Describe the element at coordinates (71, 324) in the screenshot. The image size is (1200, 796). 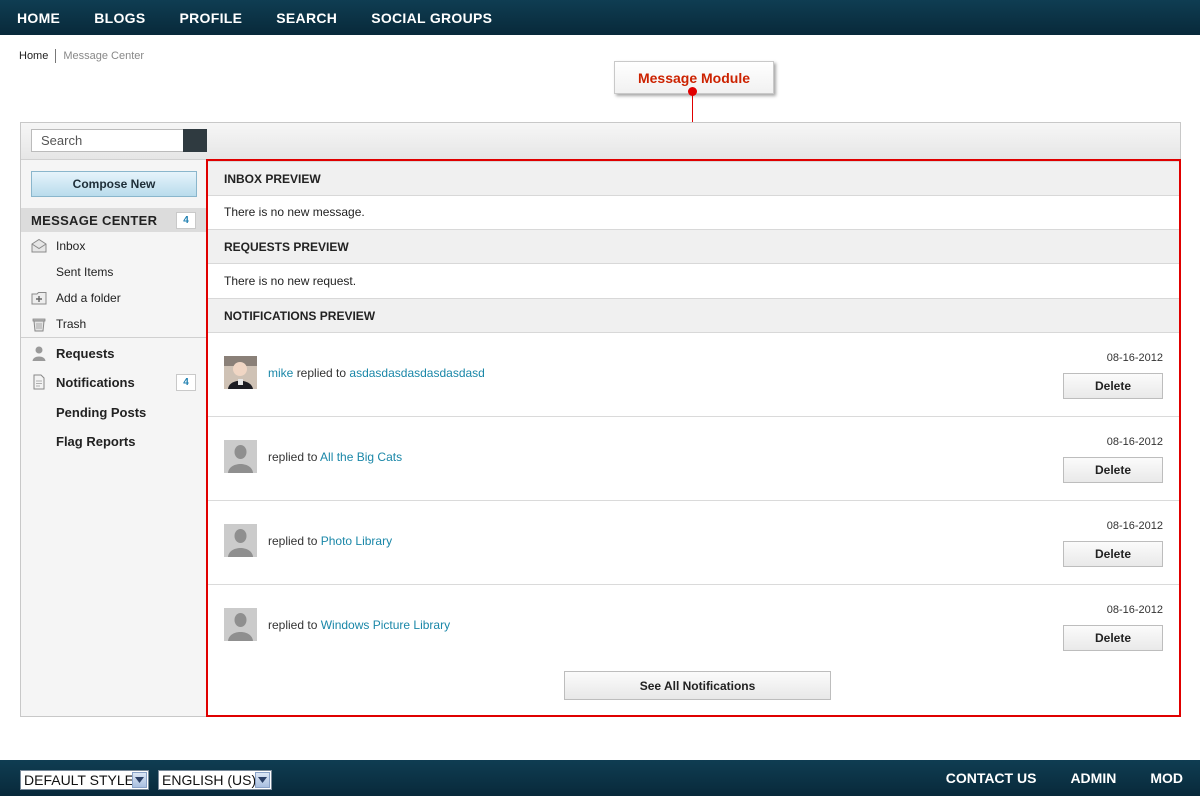
I see `sidebar-item-label: Trash` at that location.